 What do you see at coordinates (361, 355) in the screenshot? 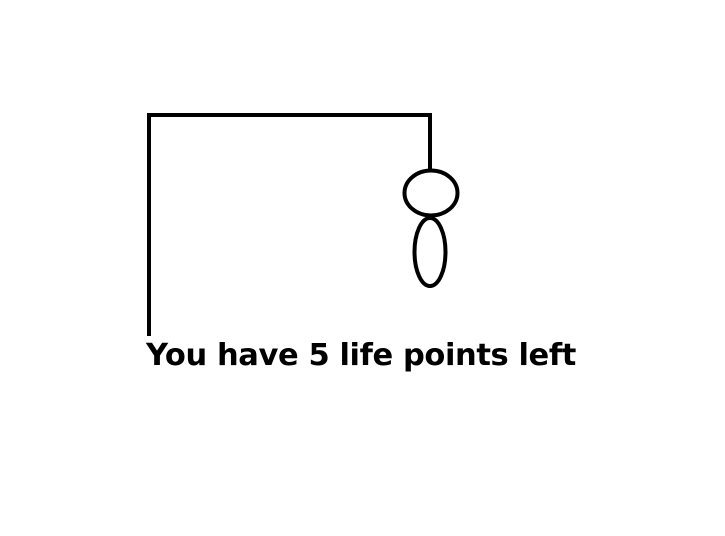
I see `life-points-message: You have 5 life points left` at bounding box center [361, 355].